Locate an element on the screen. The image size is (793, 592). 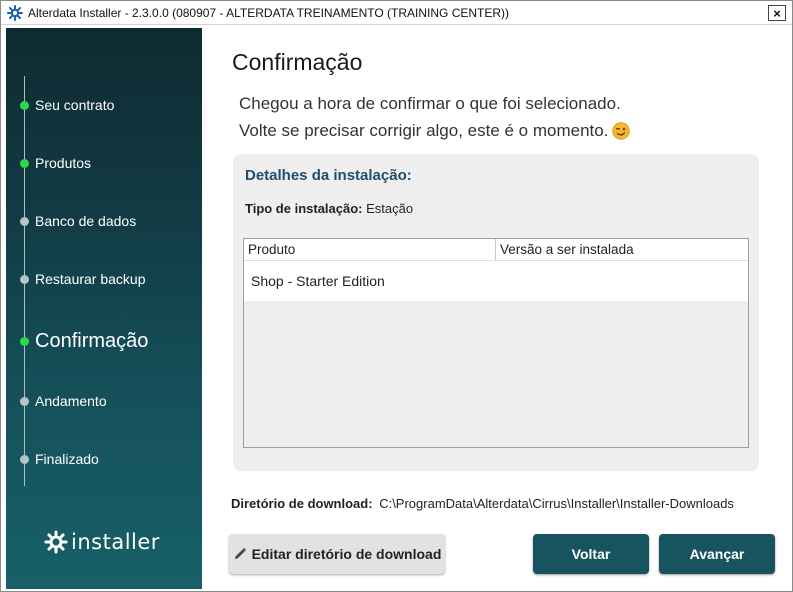
next-button: Avançar is located at coordinates (717, 554).